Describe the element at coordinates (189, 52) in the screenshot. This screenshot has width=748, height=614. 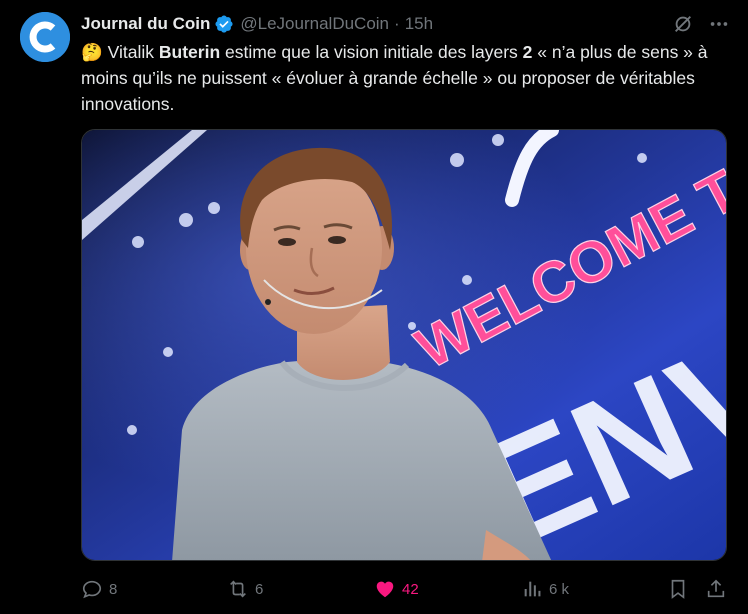
I see `tweet-bold-buterin: Buterin` at that location.